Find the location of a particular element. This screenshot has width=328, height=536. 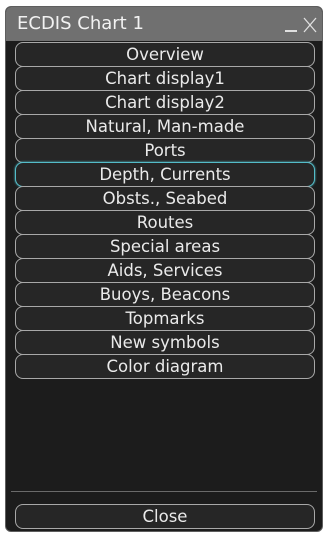

color-diagram-button: Color diagram is located at coordinates (165, 366).